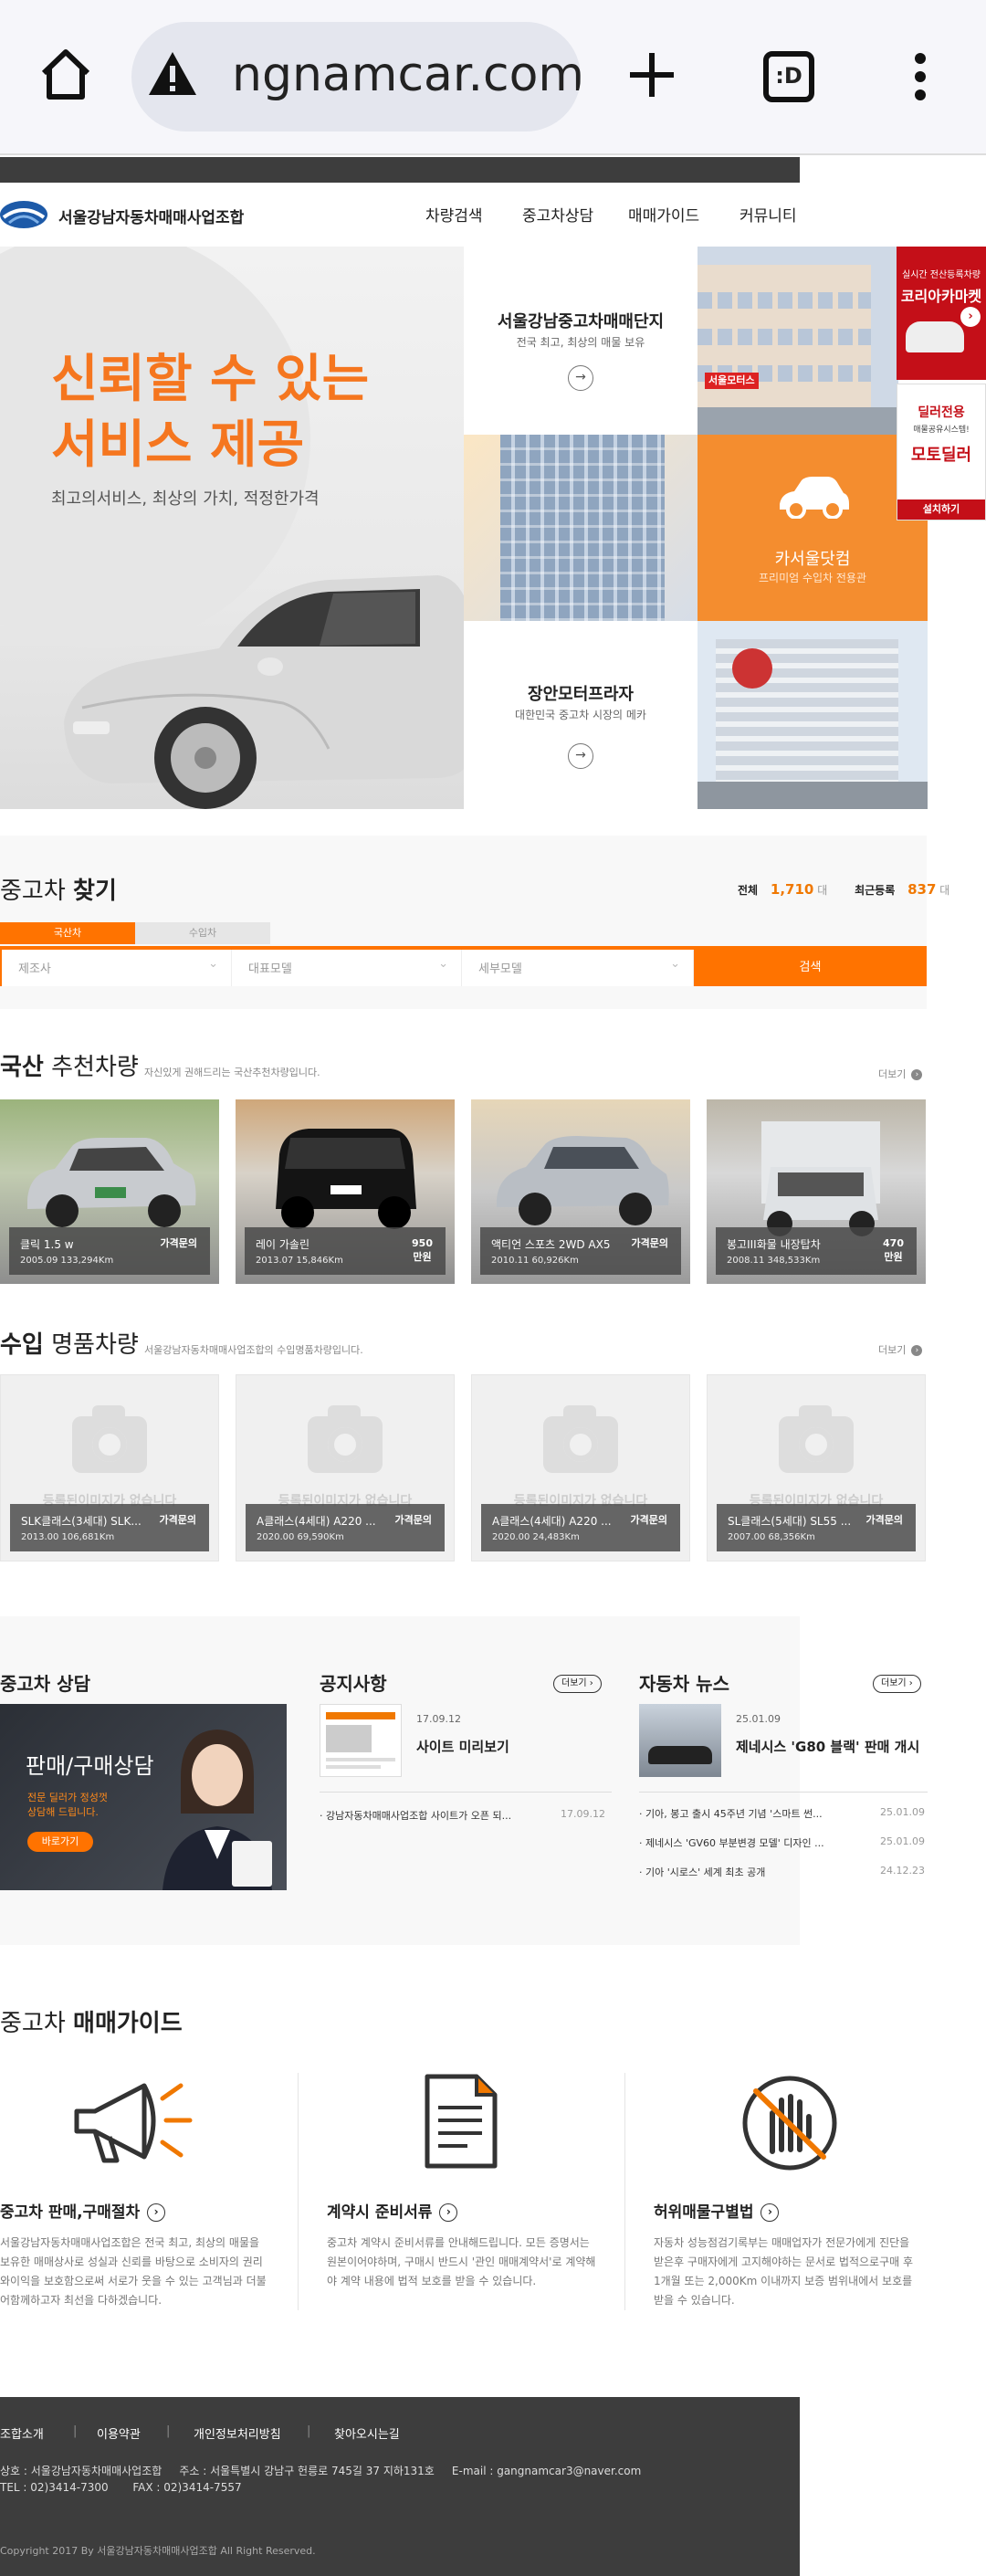  I want to click on search-button: 검색, so click(810, 968).